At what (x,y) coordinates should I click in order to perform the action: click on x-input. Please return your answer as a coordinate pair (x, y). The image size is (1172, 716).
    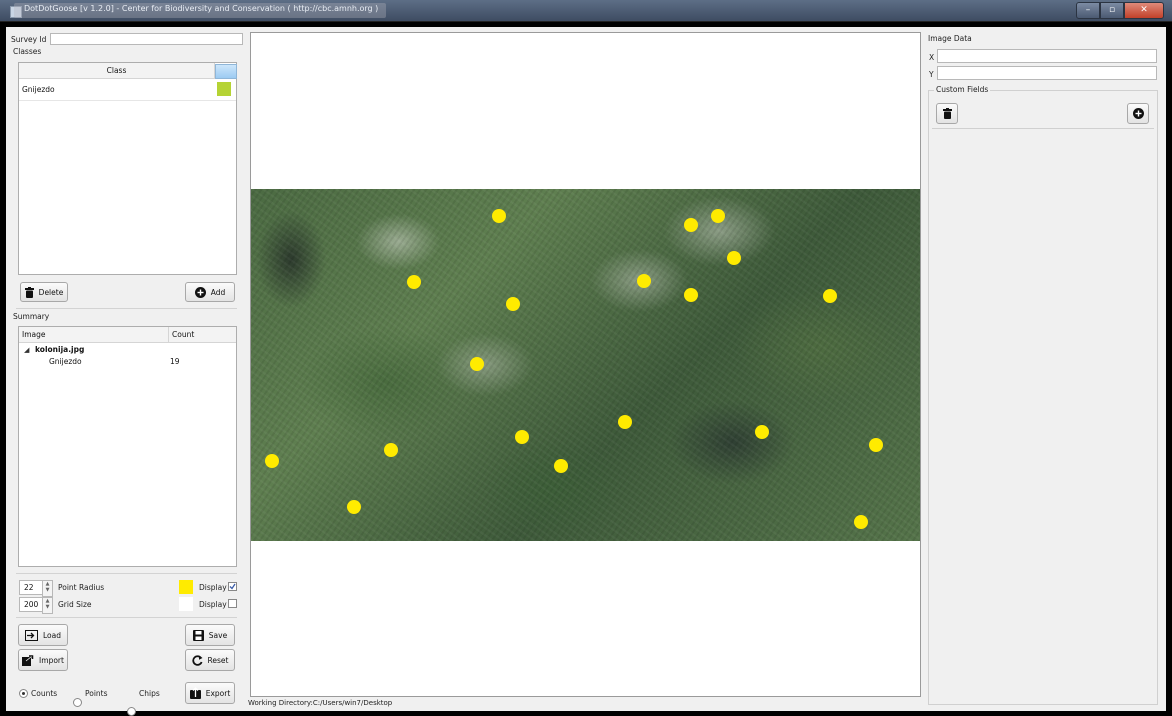
    Looking at the image, I should click on (1047, 56).